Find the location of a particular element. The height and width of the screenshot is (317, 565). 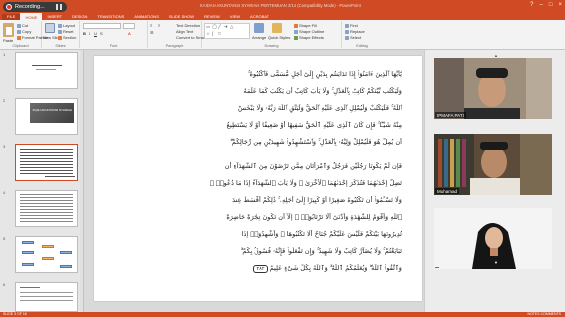

participant-video-tile: IPMAFA PATI is located at coordinates (493, 88).